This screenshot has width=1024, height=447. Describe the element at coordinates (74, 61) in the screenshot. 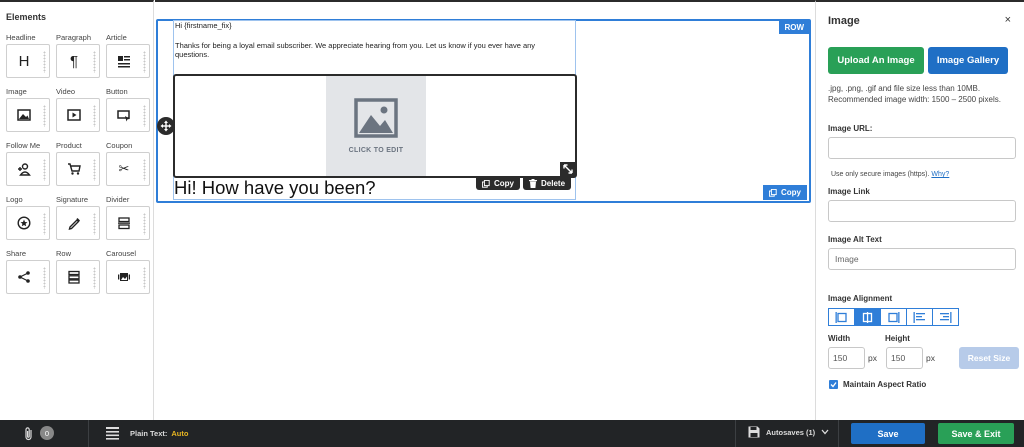

I see `paragraph-icon: ¶` at that location.